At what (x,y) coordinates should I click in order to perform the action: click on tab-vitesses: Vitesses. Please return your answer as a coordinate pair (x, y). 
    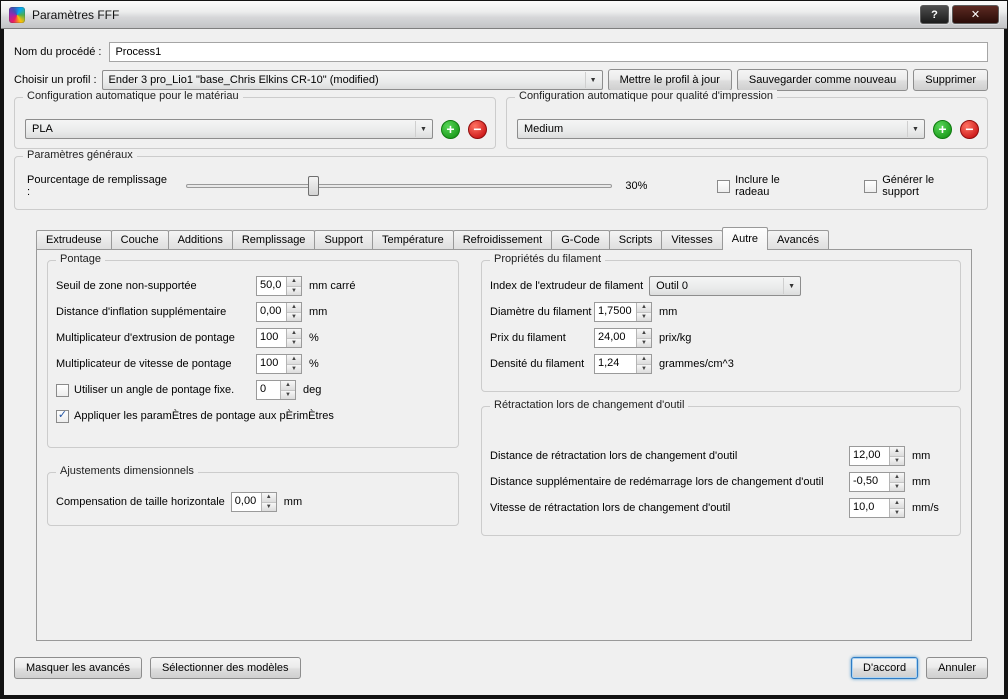
    Looking at the image, I should click on (692, 239).